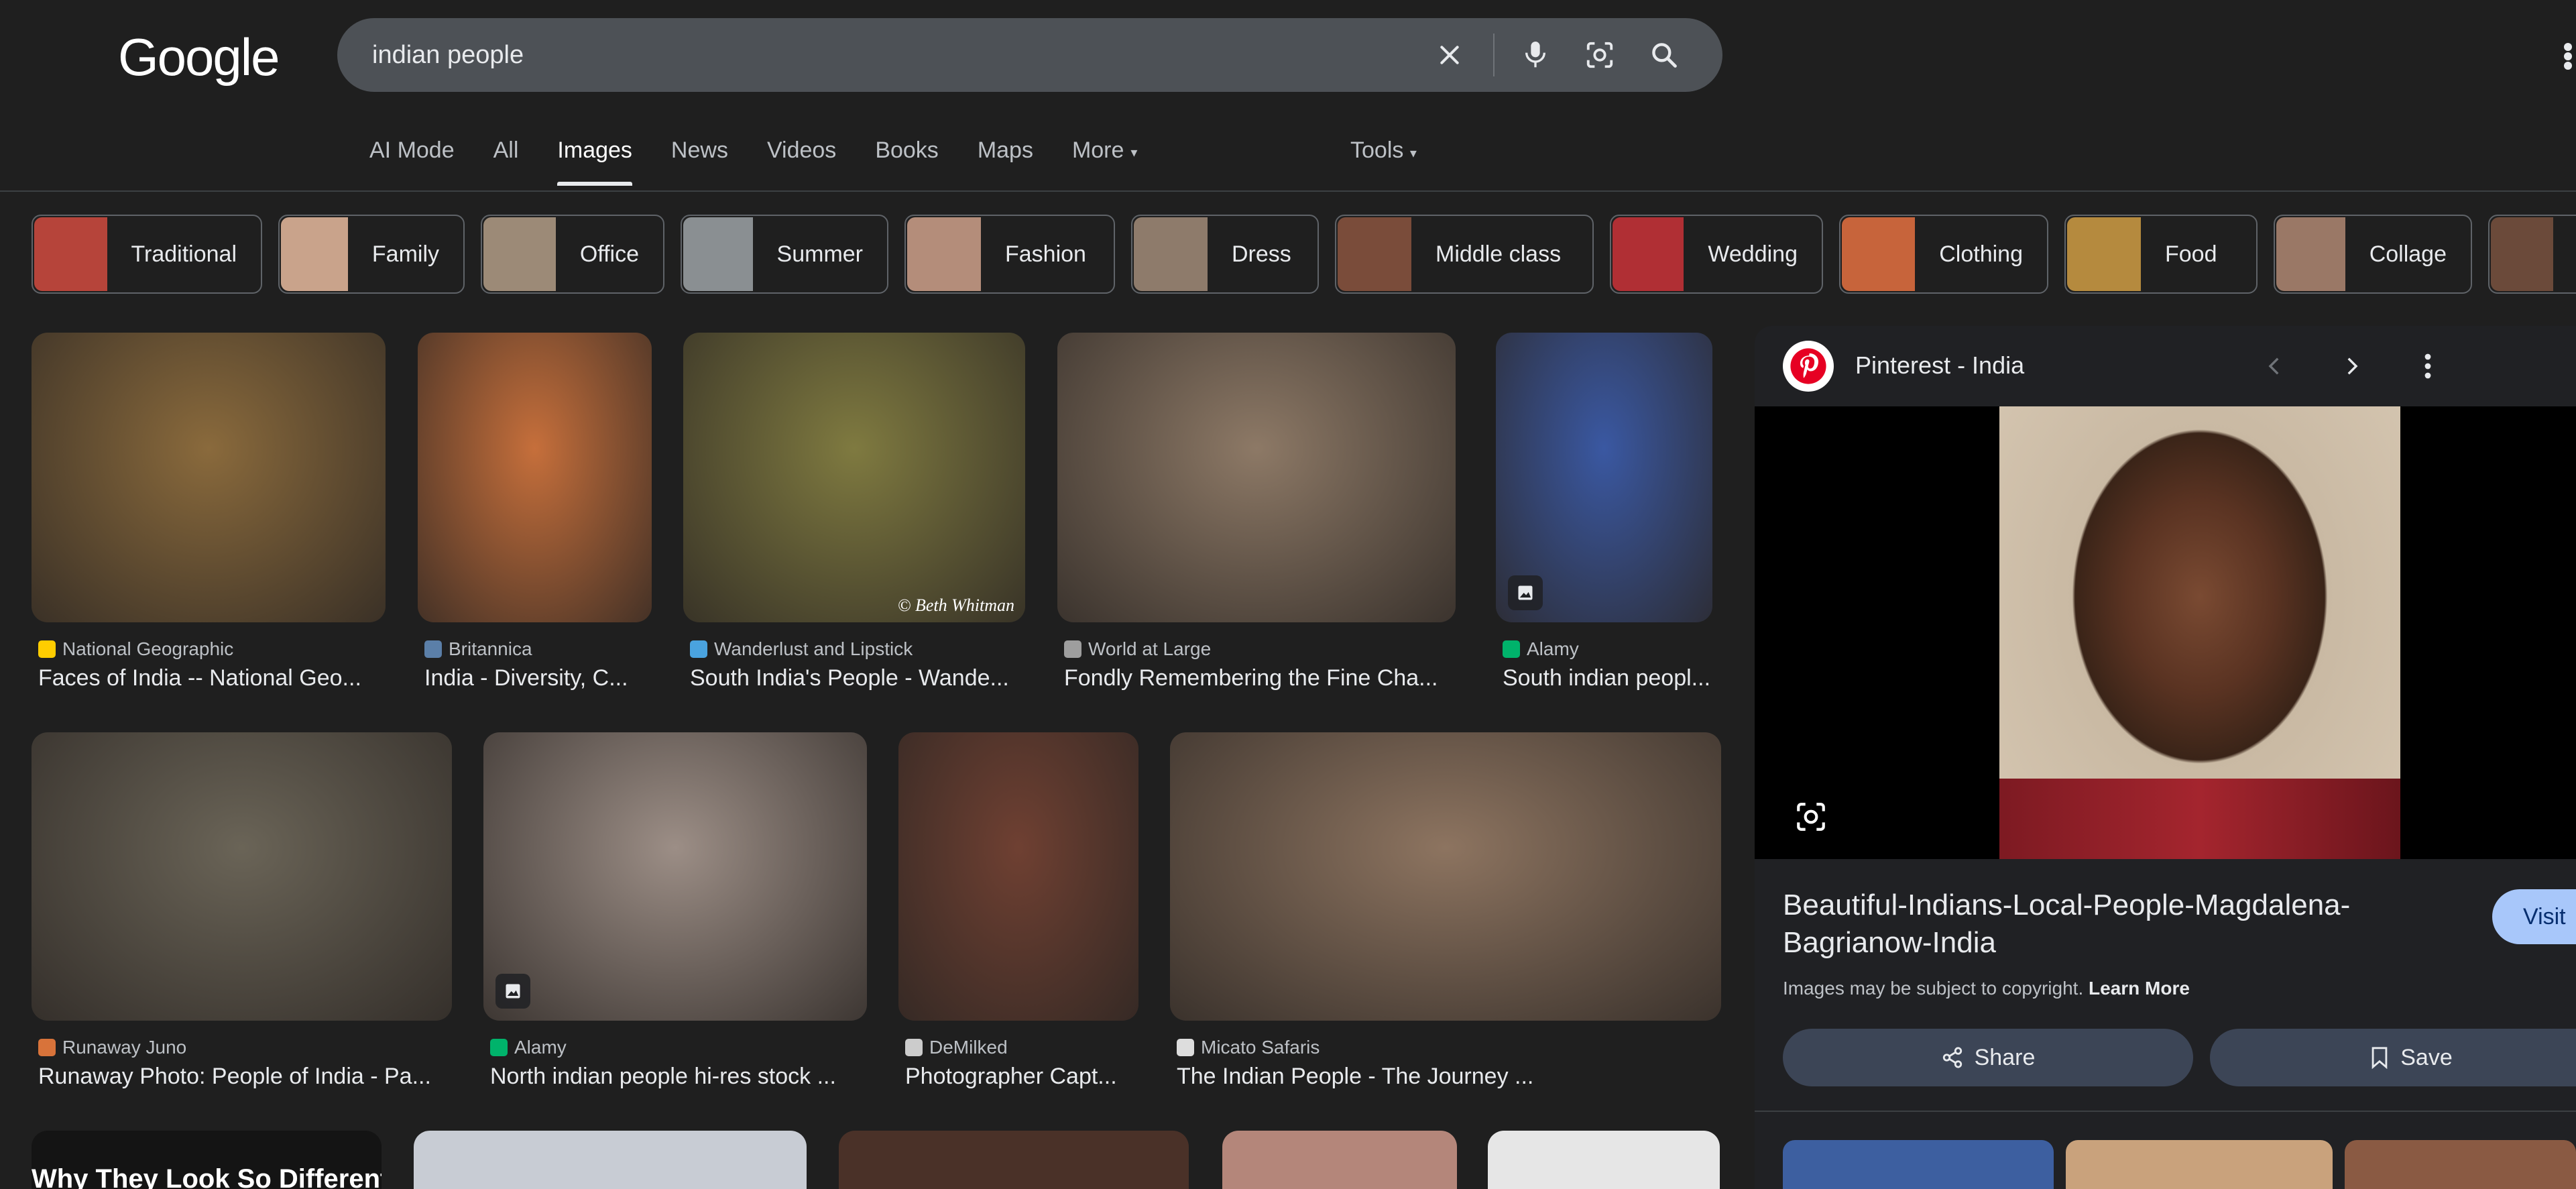  I want to click on result-source: World at Large, so click(1137, 649).